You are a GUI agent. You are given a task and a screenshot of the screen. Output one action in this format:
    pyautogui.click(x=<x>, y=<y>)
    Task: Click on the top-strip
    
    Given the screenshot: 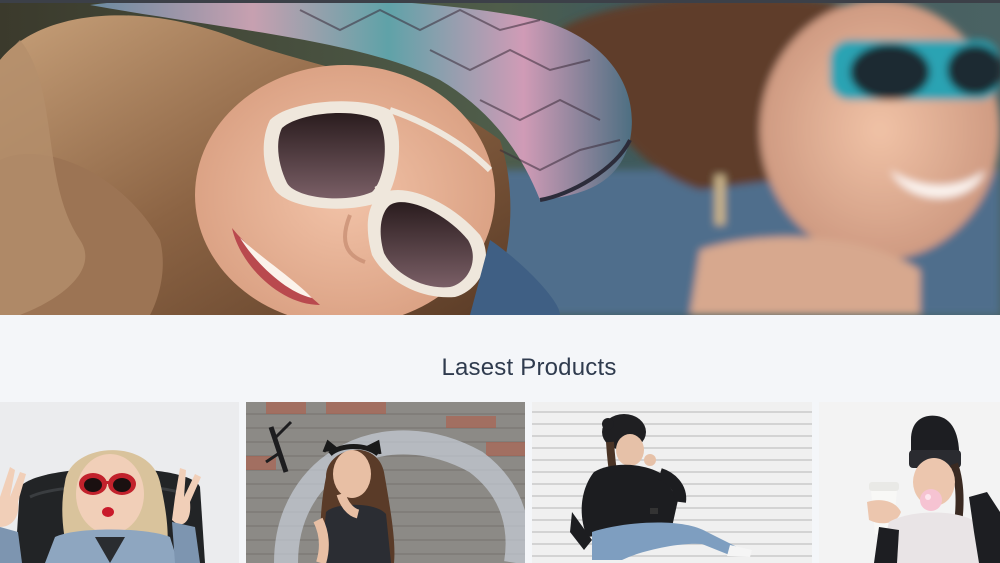 What is the action you would take?
    pyautogui.click(x=500, y=1)
    